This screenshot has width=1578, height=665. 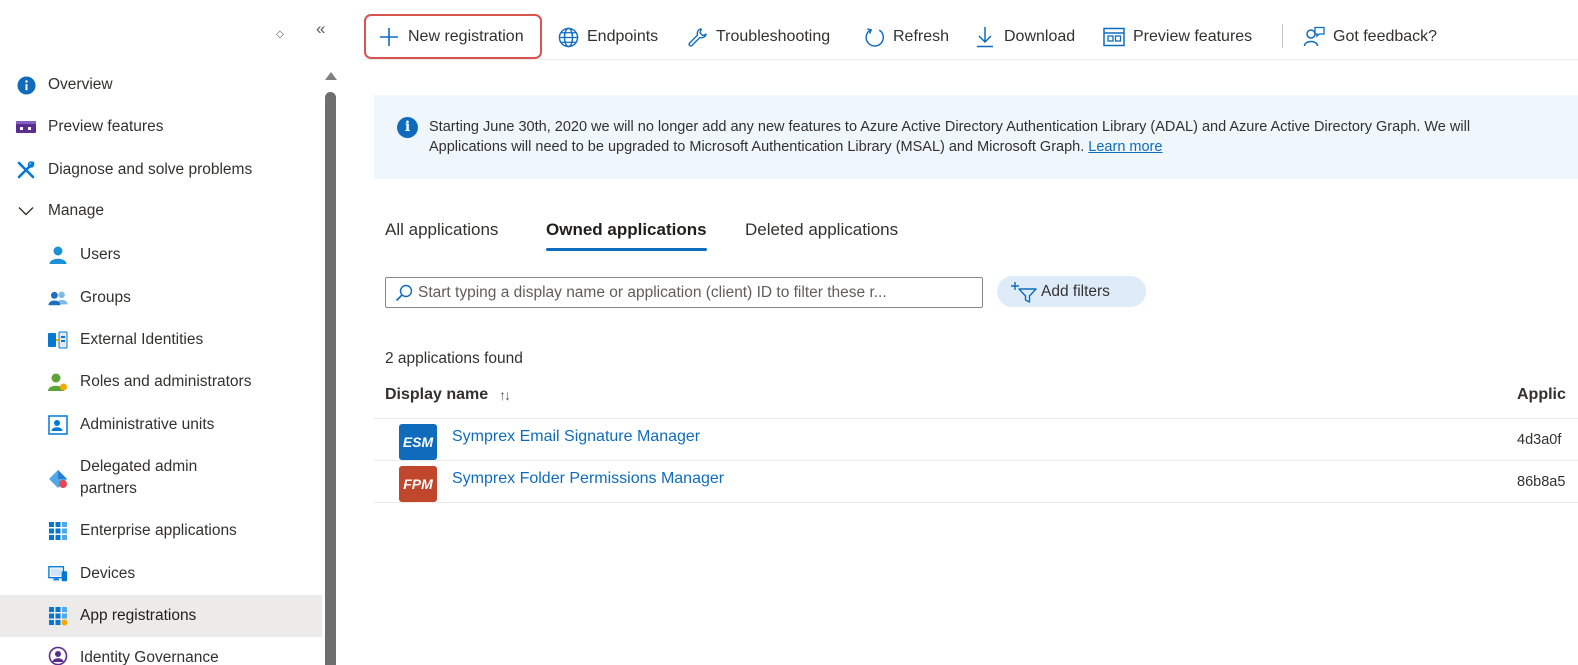 I want to click on globe-icon, so click(x=568, y=37).